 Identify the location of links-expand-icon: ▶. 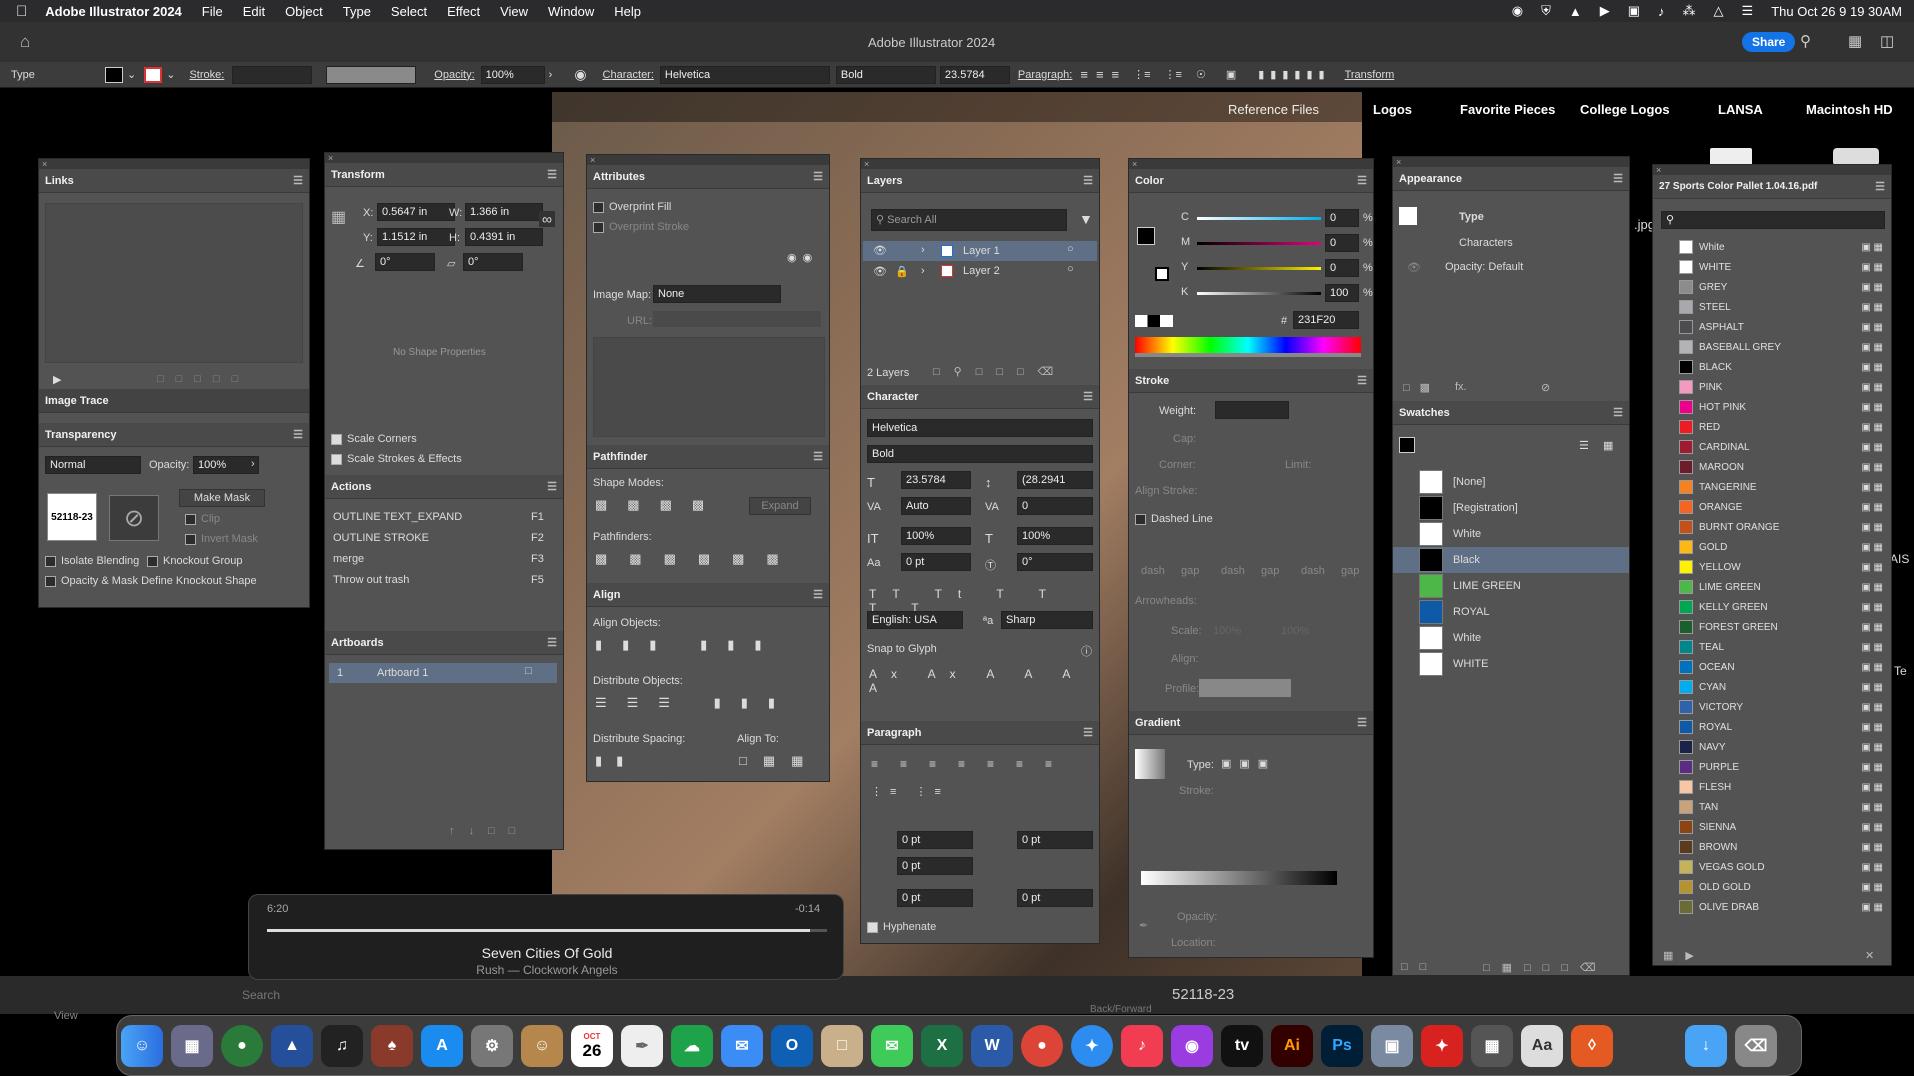
(57, 379).